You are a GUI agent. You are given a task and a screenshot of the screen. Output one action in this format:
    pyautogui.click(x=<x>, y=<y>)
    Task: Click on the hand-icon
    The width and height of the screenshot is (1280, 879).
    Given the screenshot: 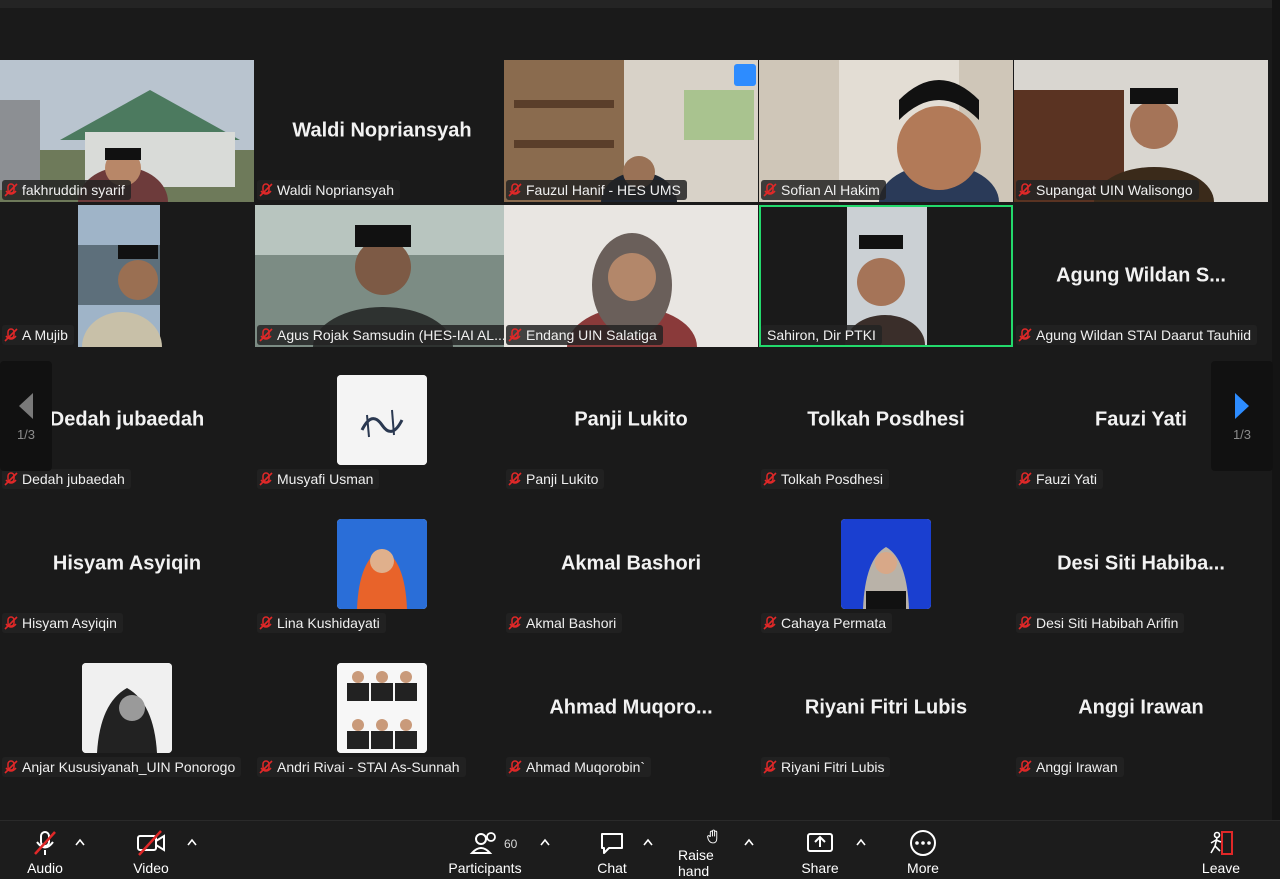 What is the action you would take?
    pyautogui.click(x=712, y=836)
    